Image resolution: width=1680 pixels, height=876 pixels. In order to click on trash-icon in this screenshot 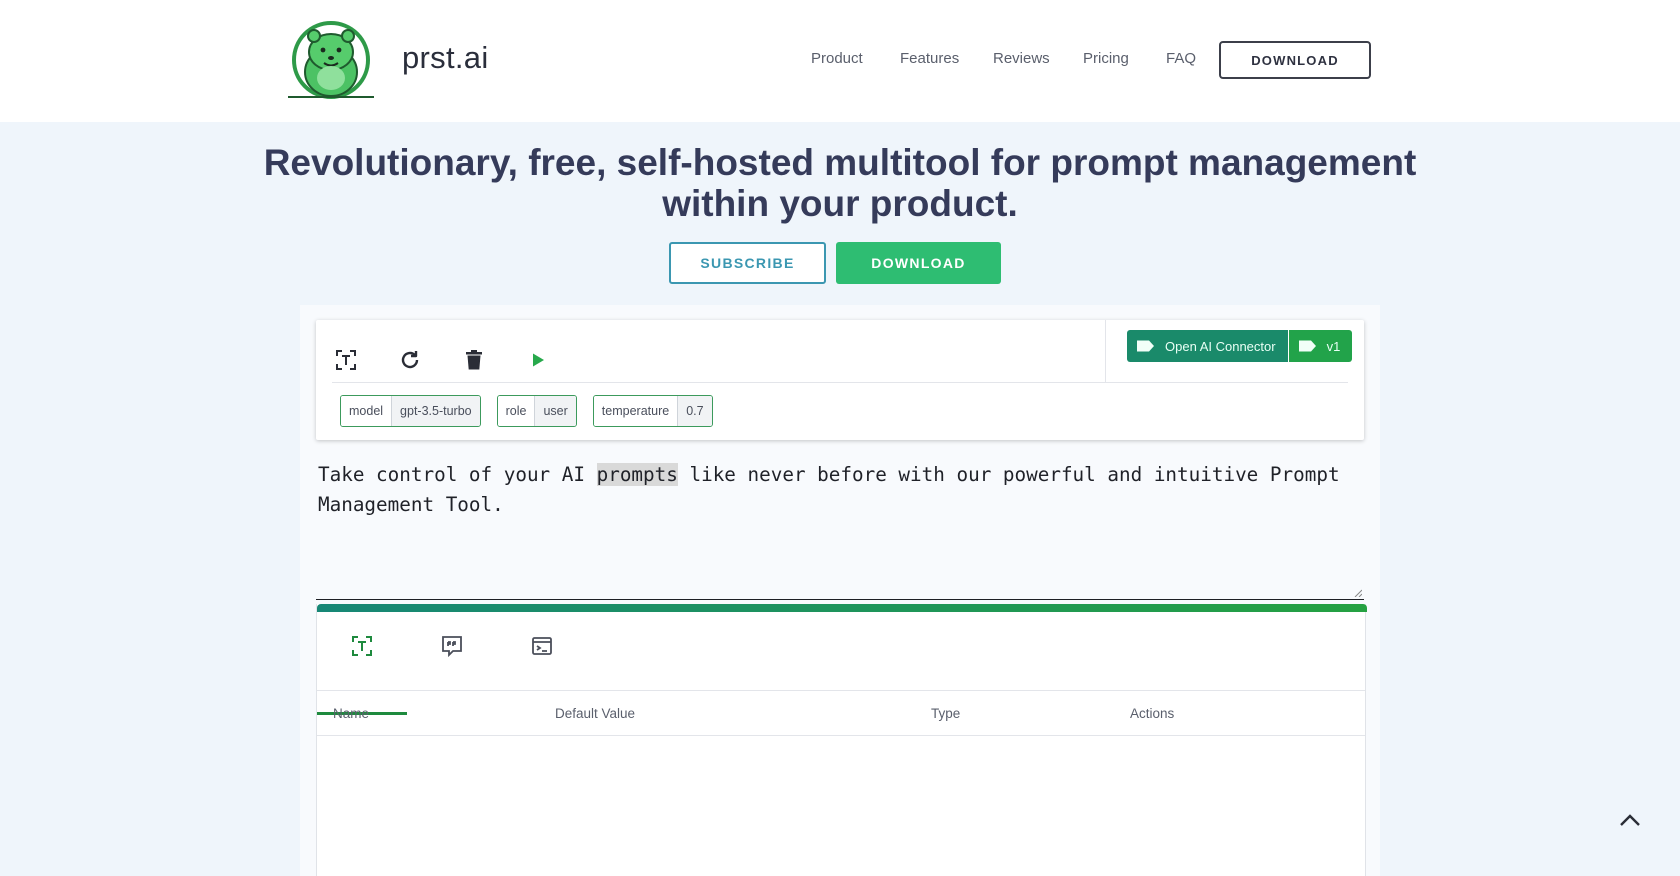, I will do `click(474, 360)`.